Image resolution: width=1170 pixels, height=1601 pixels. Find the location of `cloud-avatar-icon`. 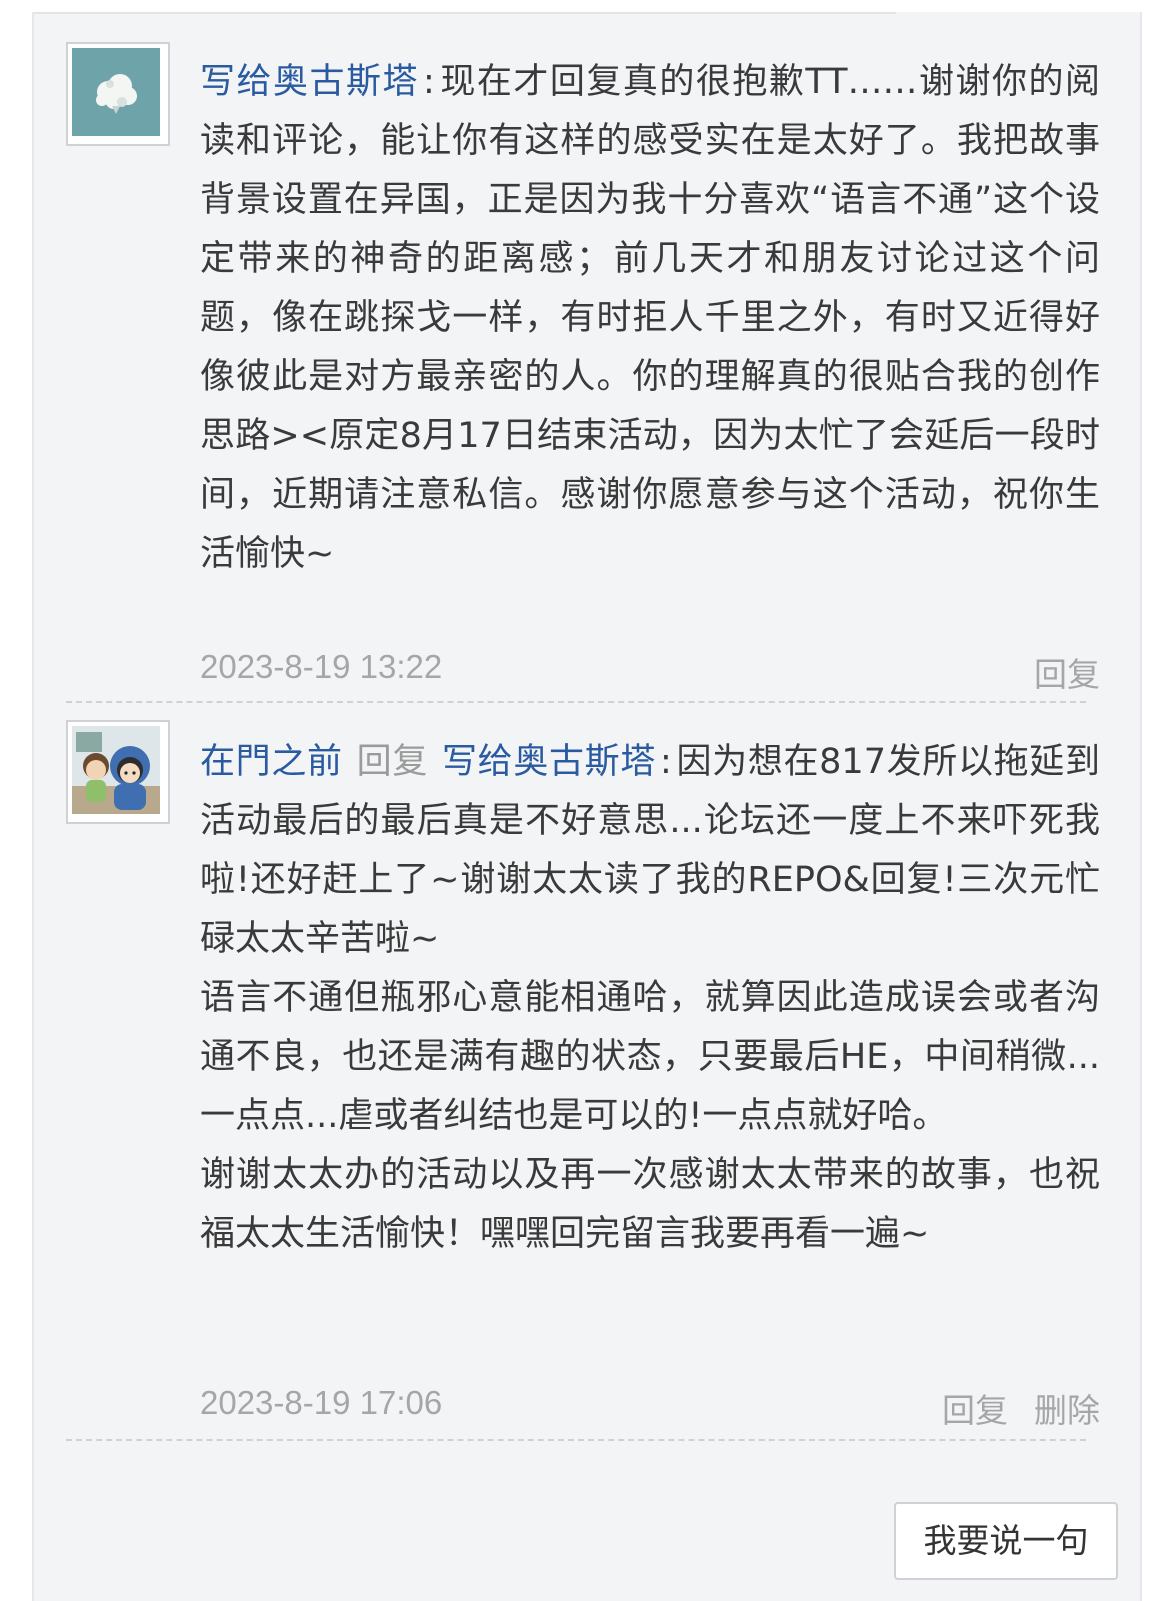

cloud-avatar-icon is located at coordinates (118, 94).